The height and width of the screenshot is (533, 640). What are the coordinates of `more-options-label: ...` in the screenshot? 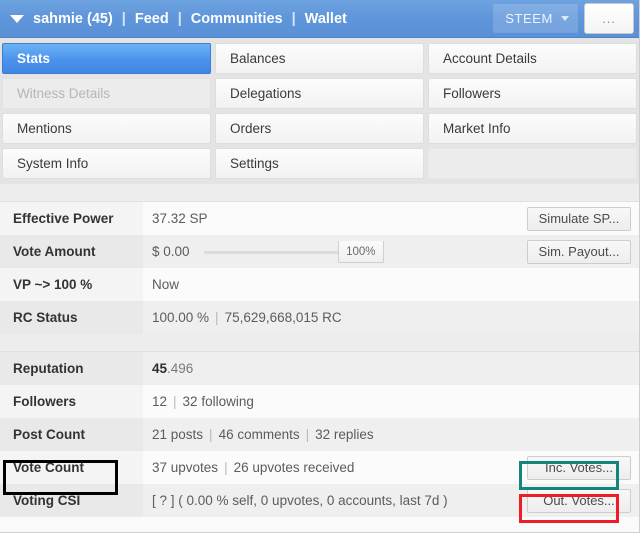 It's located at (609, 18).